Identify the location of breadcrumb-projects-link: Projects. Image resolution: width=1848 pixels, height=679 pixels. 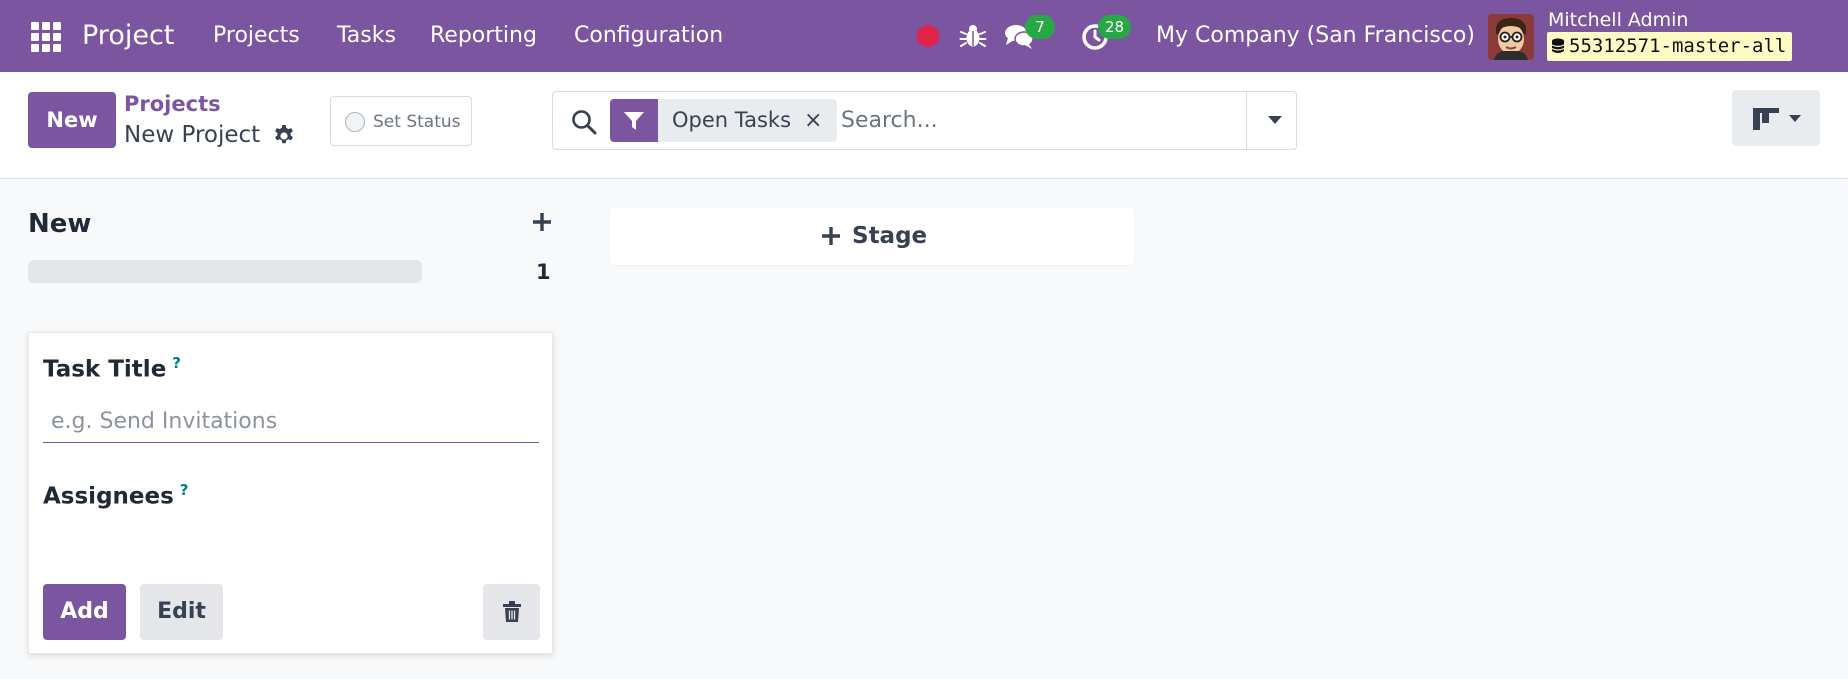
(172, 104).